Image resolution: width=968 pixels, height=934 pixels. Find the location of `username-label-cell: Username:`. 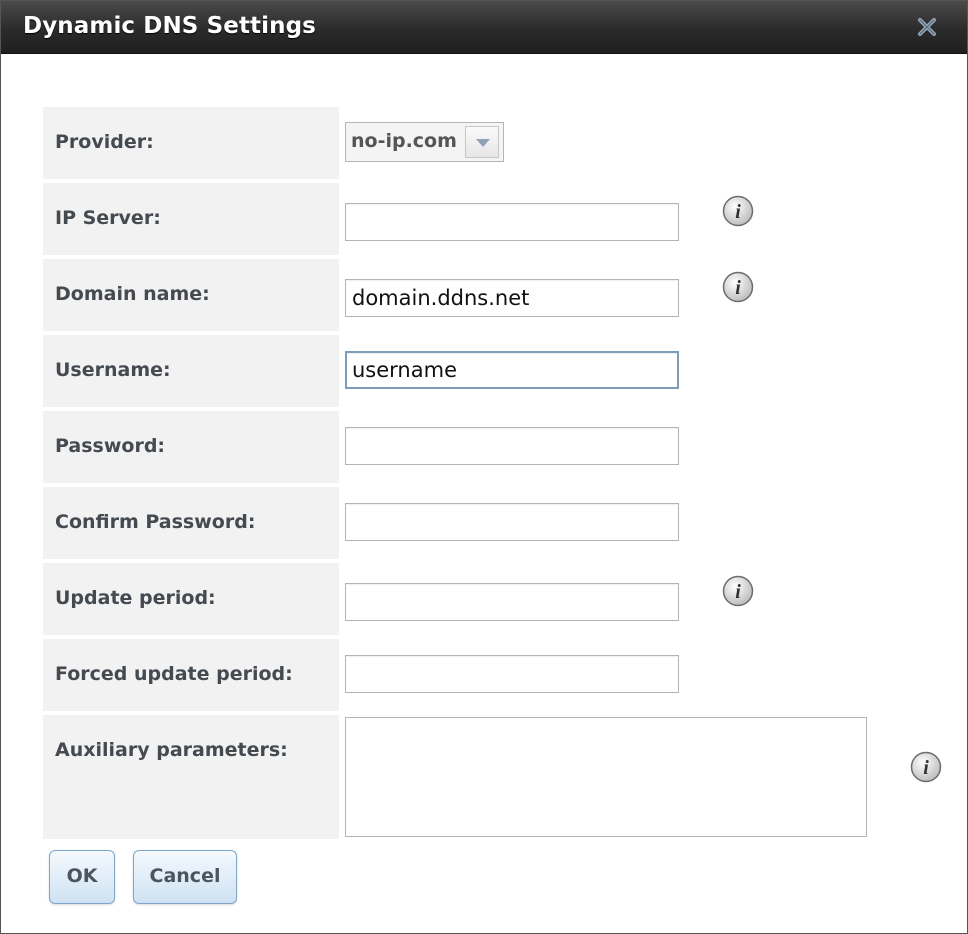

username-label-cell: Username: is located at coordinates (191, 371).